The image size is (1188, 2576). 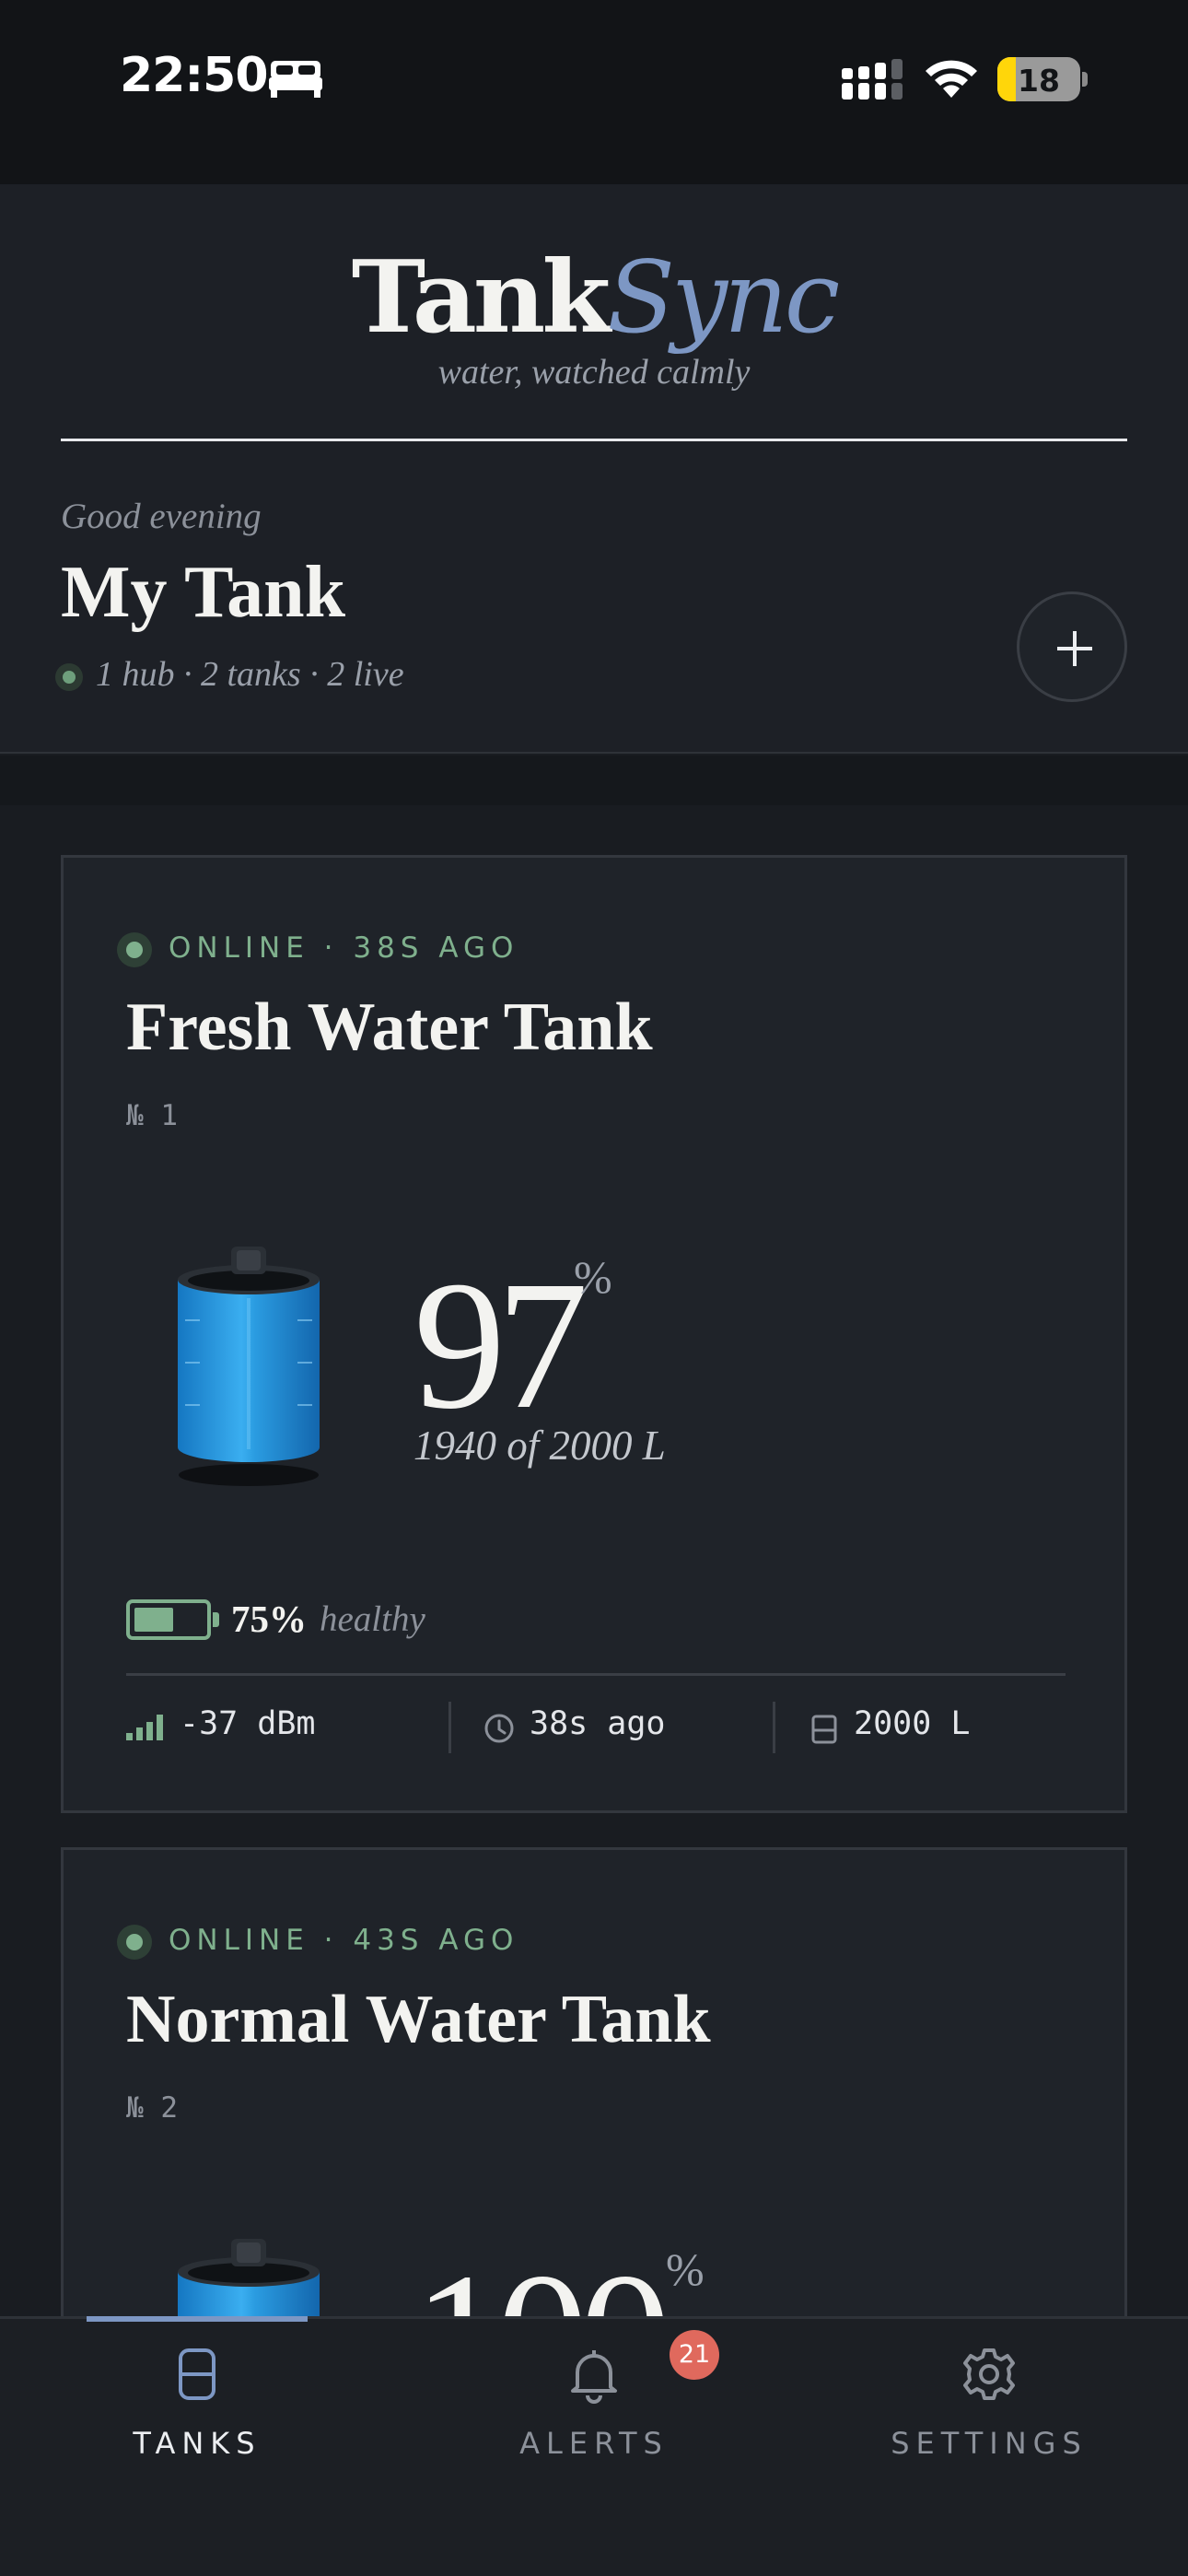 I want to click on greeting: Good evening, so click(x=161, y=516).